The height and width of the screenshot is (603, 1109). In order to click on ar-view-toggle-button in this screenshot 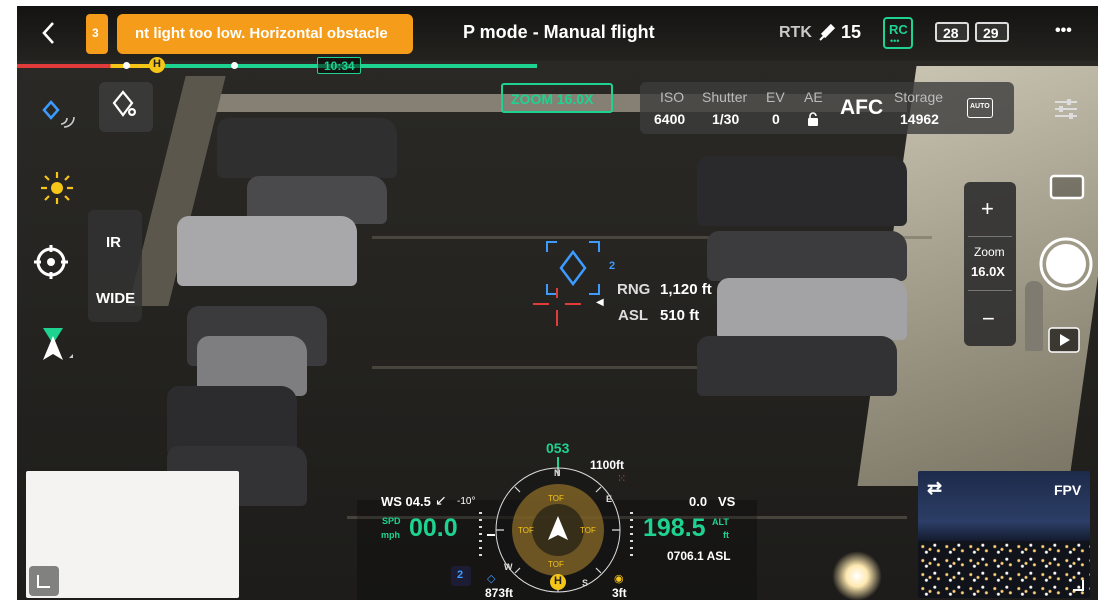, I will do `click(126, 107)`.